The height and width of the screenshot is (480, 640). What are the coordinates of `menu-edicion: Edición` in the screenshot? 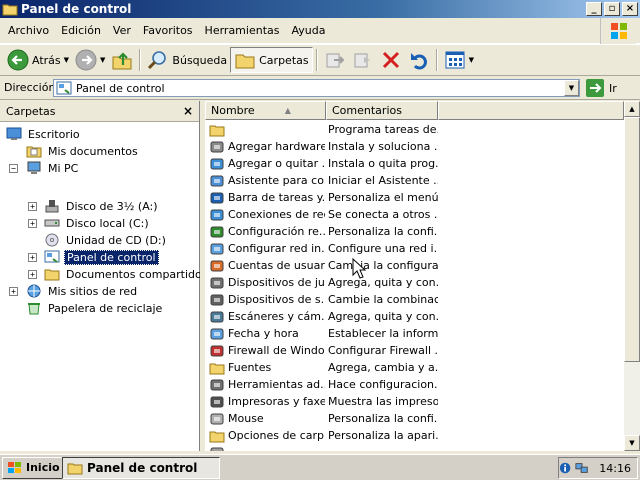 It's located at (81, 31).